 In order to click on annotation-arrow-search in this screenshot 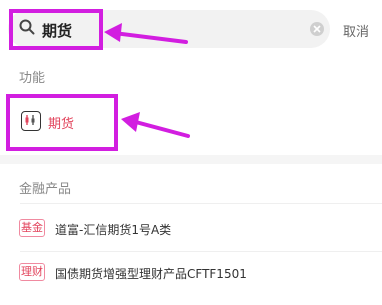, I will do `click(146, 33)`.